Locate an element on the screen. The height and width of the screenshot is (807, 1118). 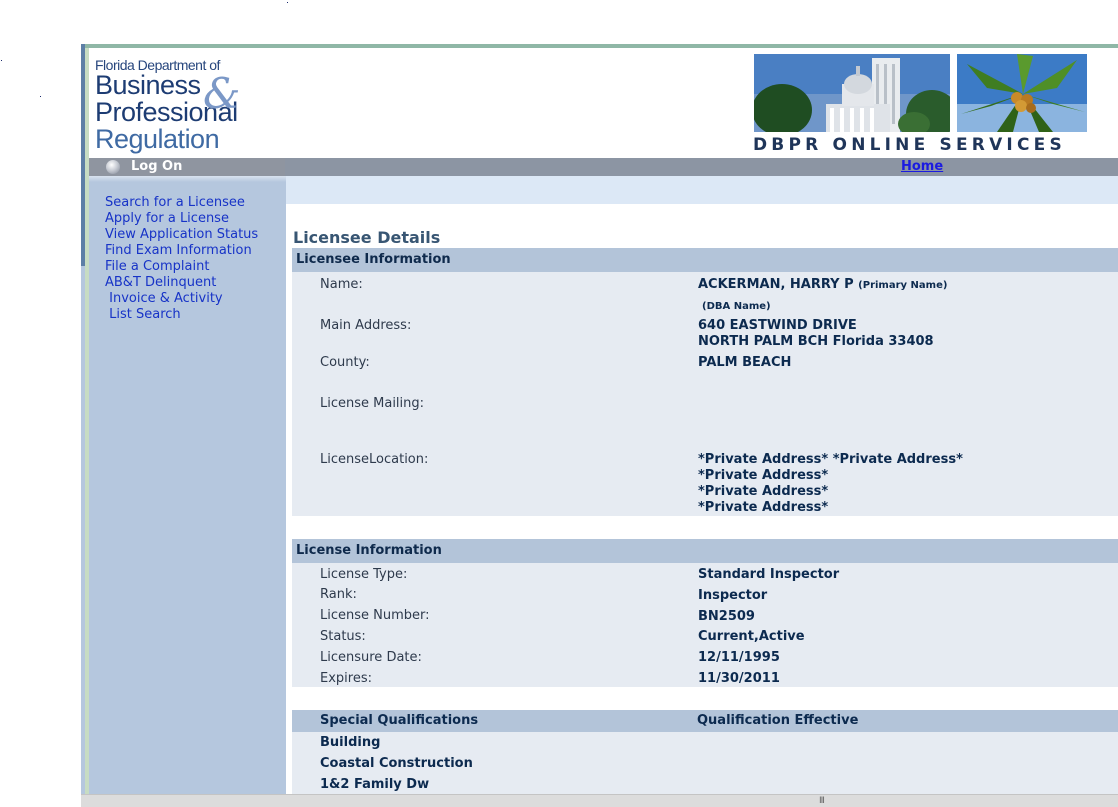
dba-name-text: (DBA Name) is located at coordinates (736, 306).